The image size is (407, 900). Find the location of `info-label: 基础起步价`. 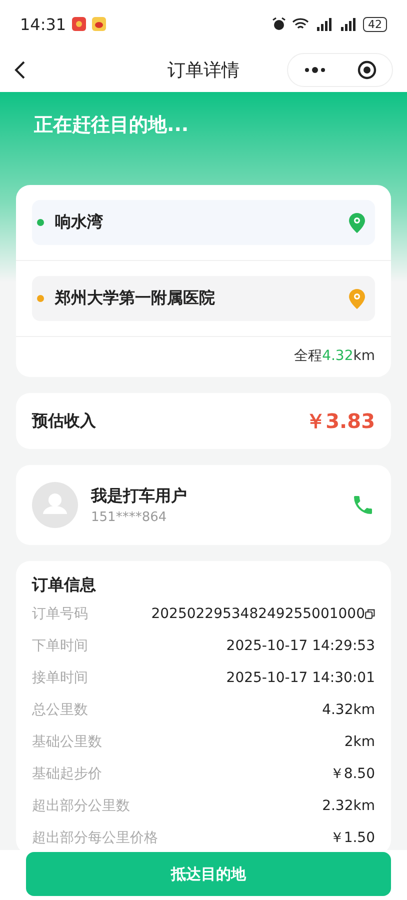

info-label: 基础起步价 is located at coordinates (67, 774).